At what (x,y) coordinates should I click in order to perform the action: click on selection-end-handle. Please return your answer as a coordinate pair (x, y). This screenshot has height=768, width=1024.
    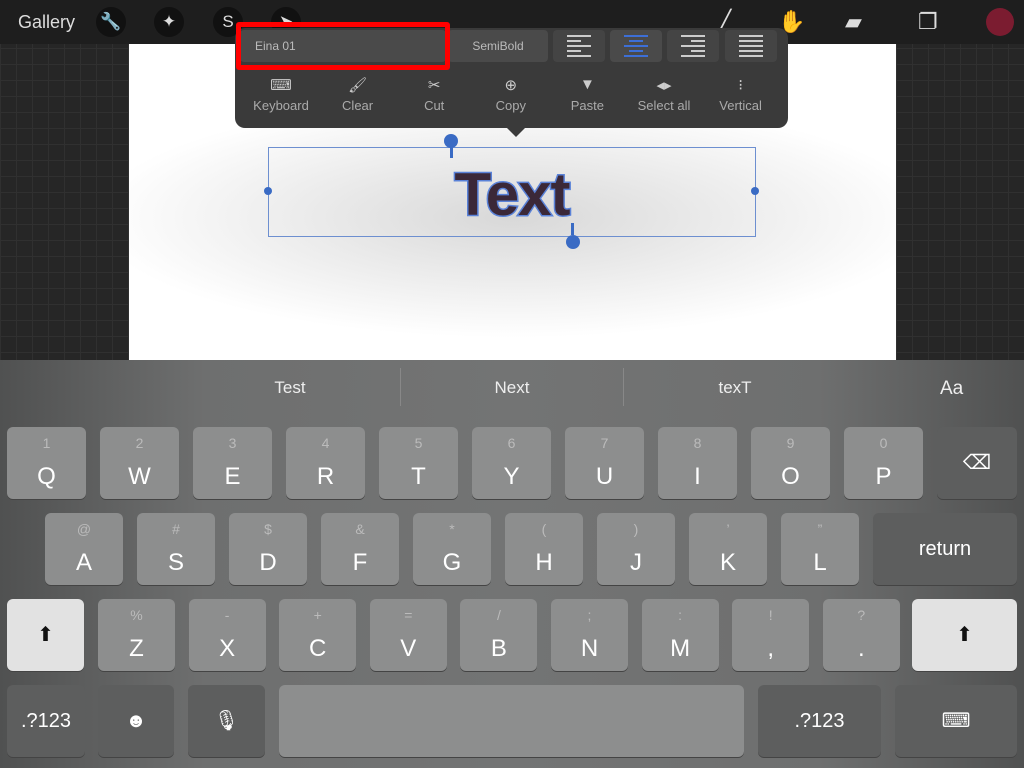
    Looking at the image, I should click on (573, 242).